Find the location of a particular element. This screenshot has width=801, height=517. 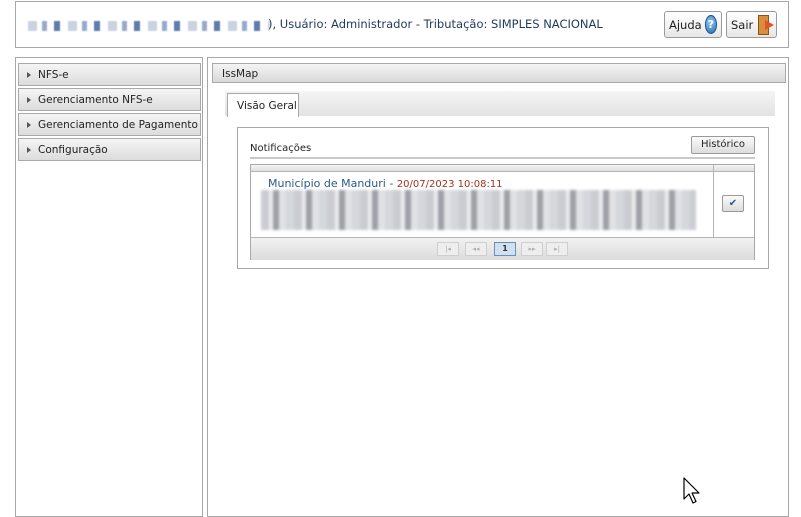

mouse-cursor-icon is located at coordinates (691, 490).